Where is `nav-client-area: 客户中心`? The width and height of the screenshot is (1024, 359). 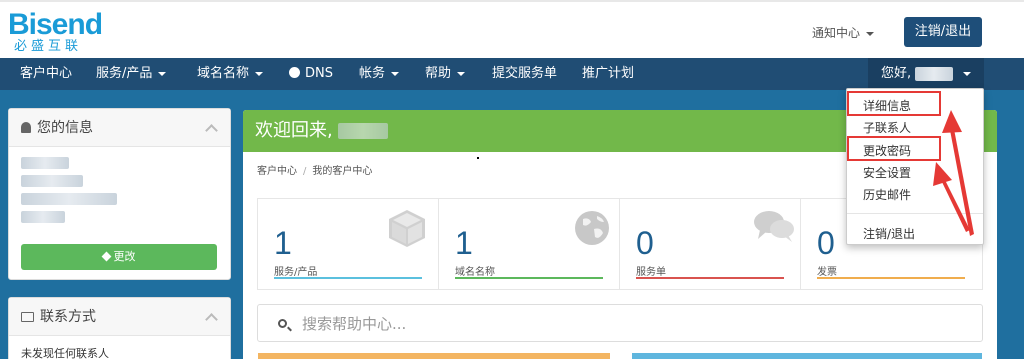
nav-client-area: 客户中心 is located at coordinates (46, 74).